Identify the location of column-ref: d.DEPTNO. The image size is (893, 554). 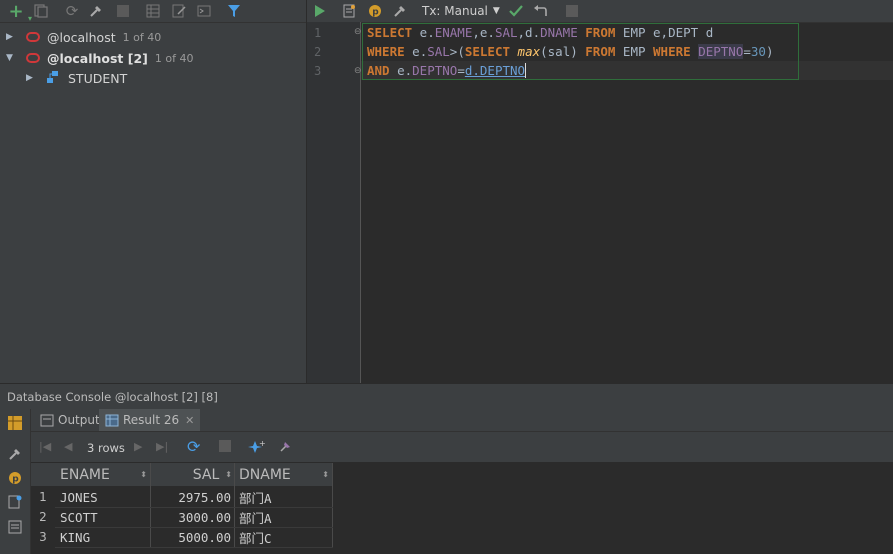
(495, 70).